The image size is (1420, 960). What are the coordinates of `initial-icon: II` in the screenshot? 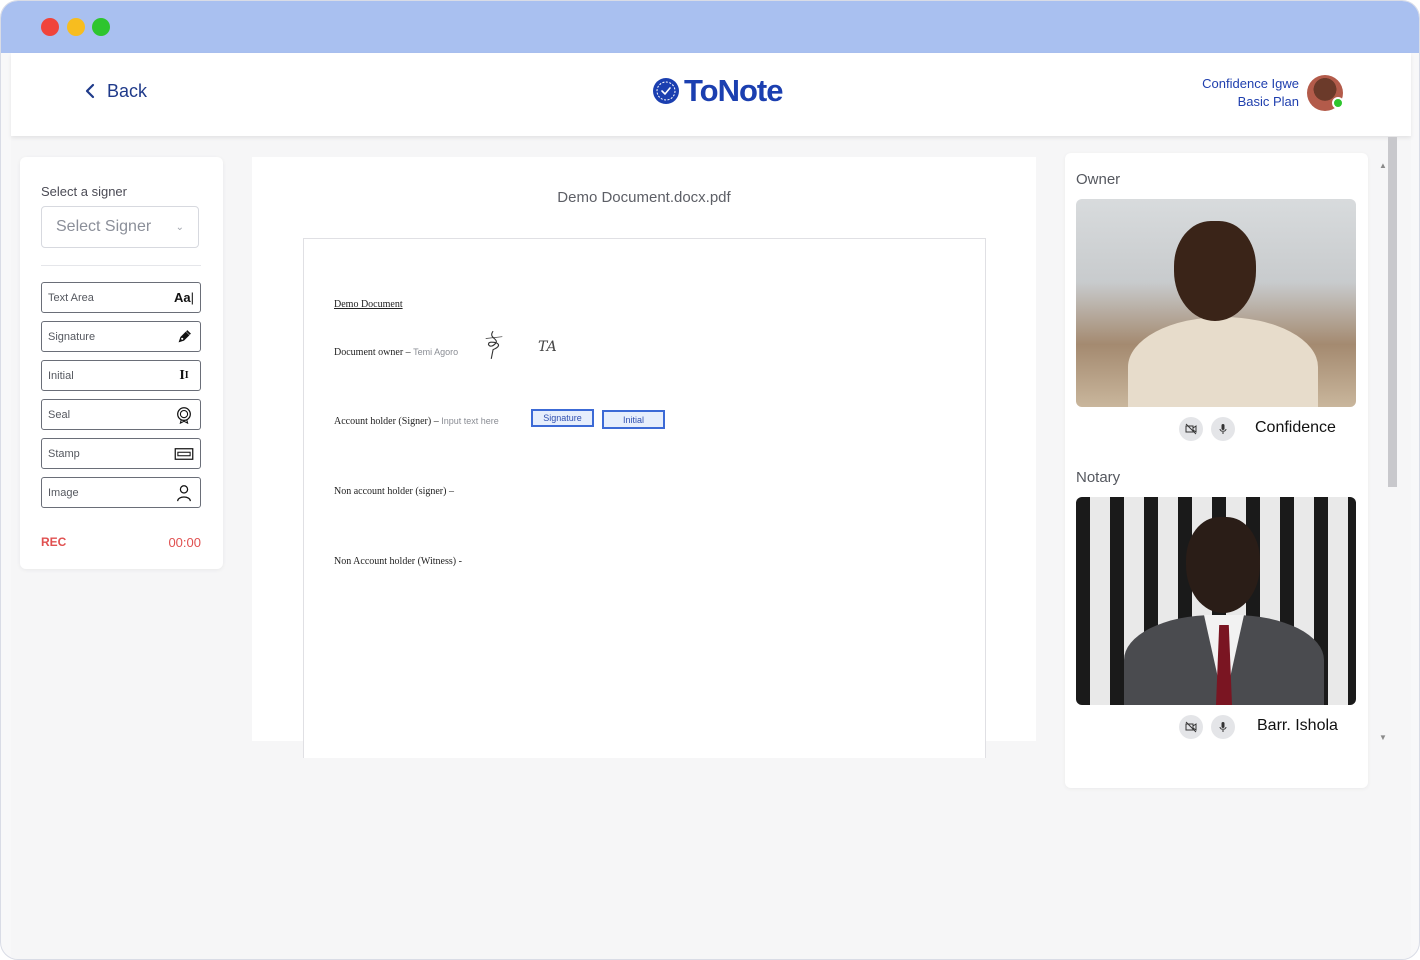 It's located at (184, 375).